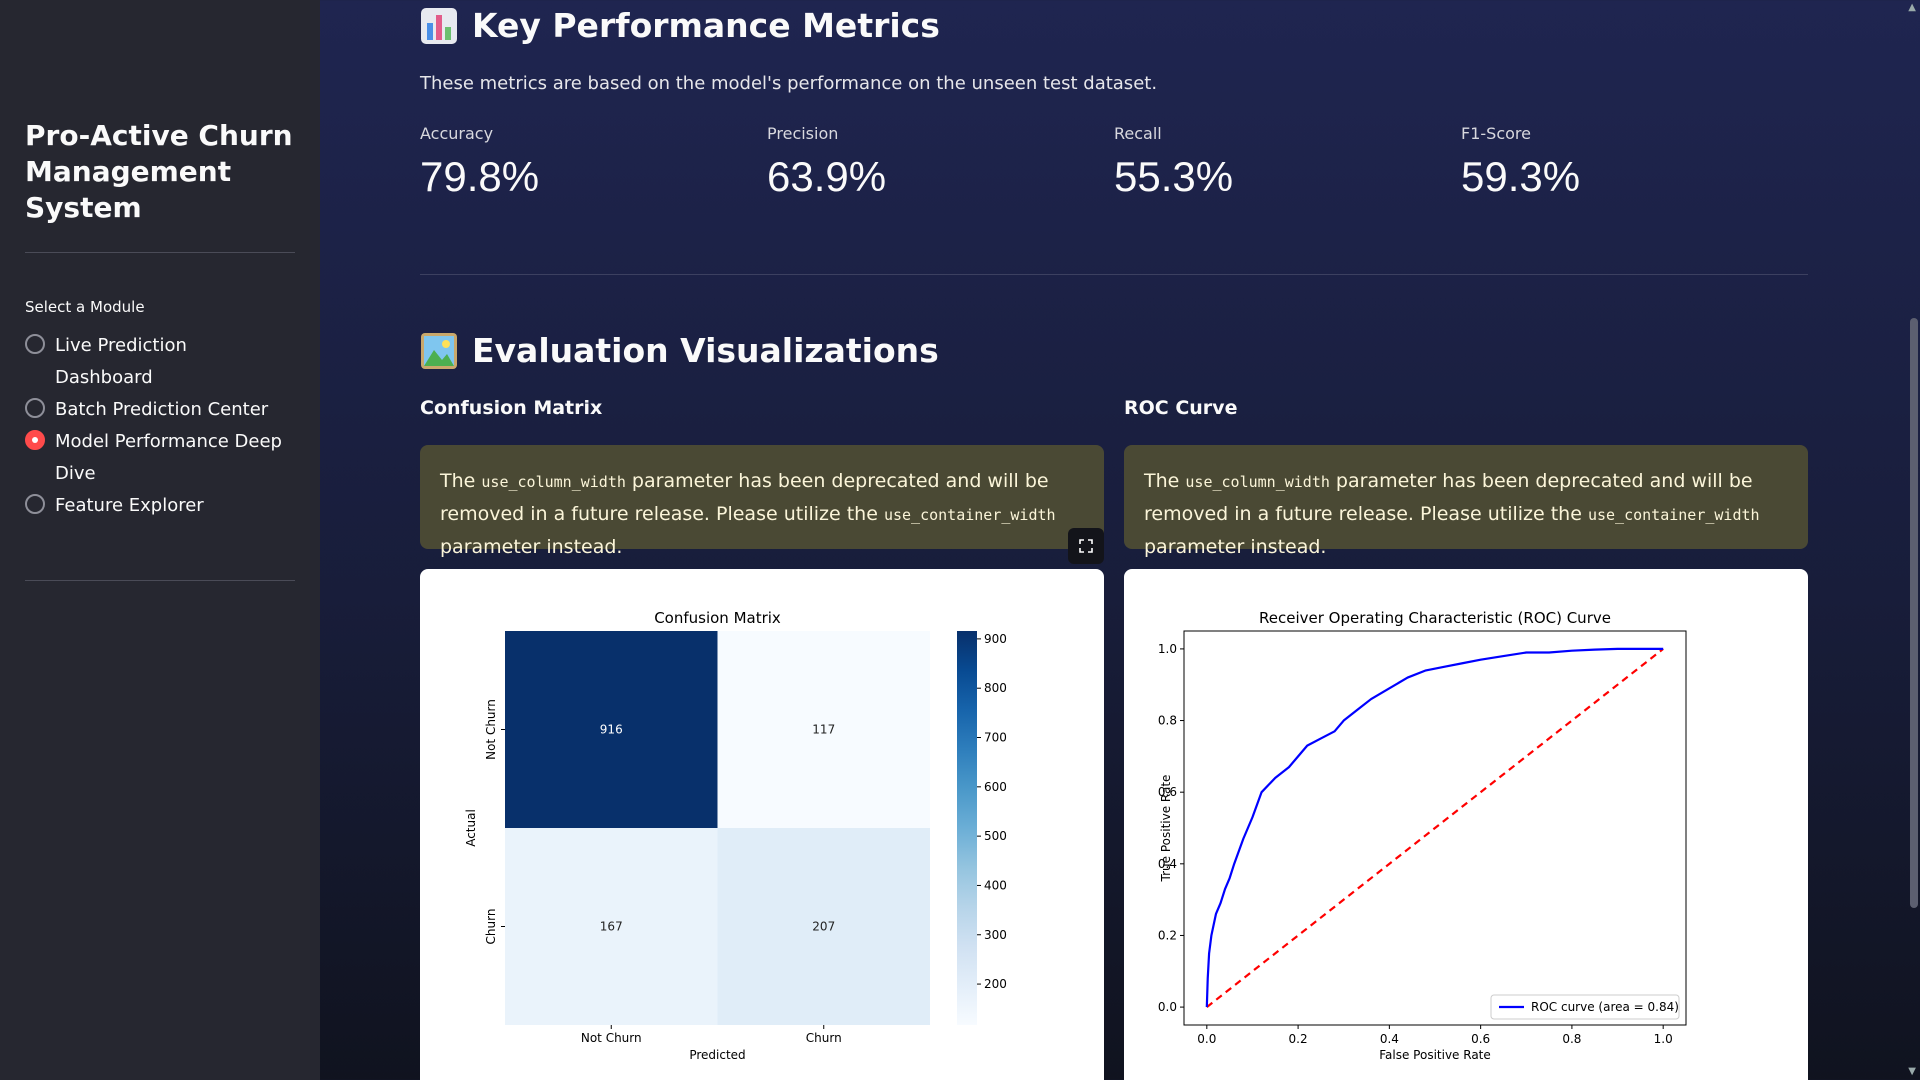  Describe the element at coordinates (706, 25) in the screenshot. I see `metrics-title: Key Performance Metrics` at that location.